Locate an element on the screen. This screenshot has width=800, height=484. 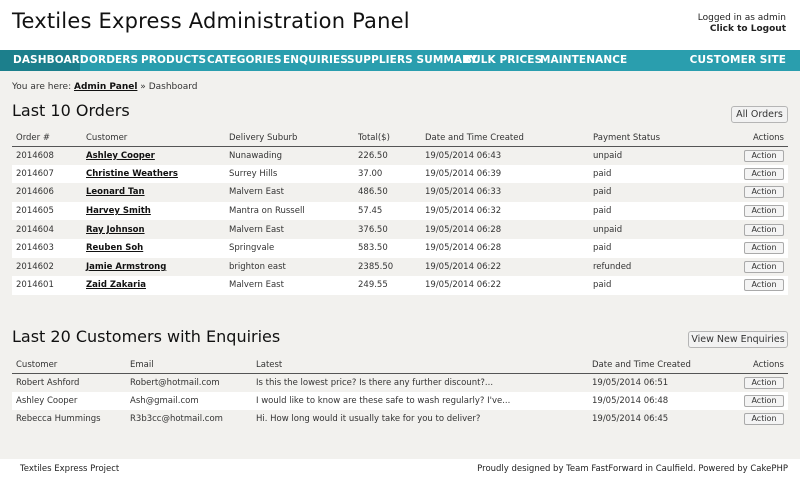
order-suburb: Mantra on Russell is located at coordinates (289, 211).